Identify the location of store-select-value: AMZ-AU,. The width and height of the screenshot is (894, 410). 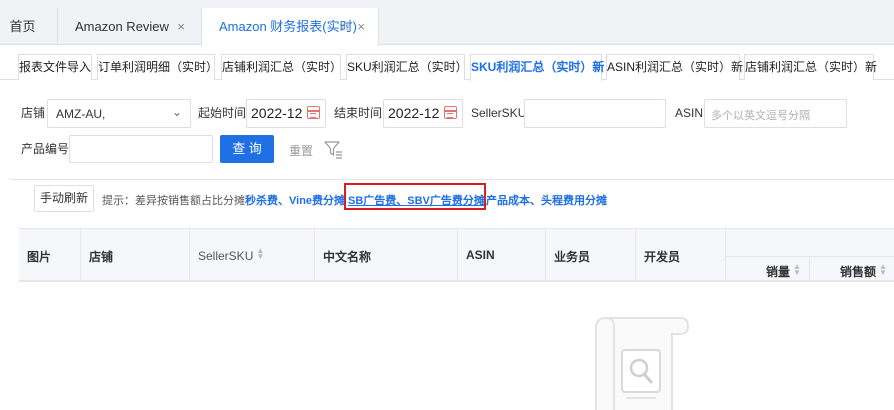
(81, 114).